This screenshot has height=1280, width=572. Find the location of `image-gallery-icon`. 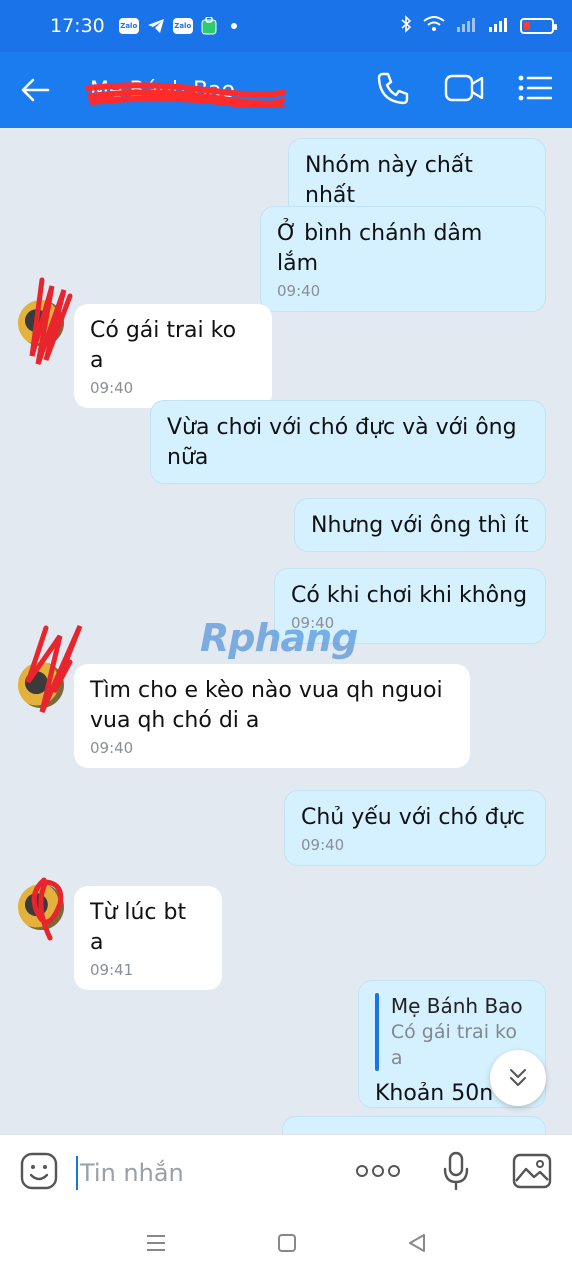

image-gallery-icon is located at coordinates (532, 1173).